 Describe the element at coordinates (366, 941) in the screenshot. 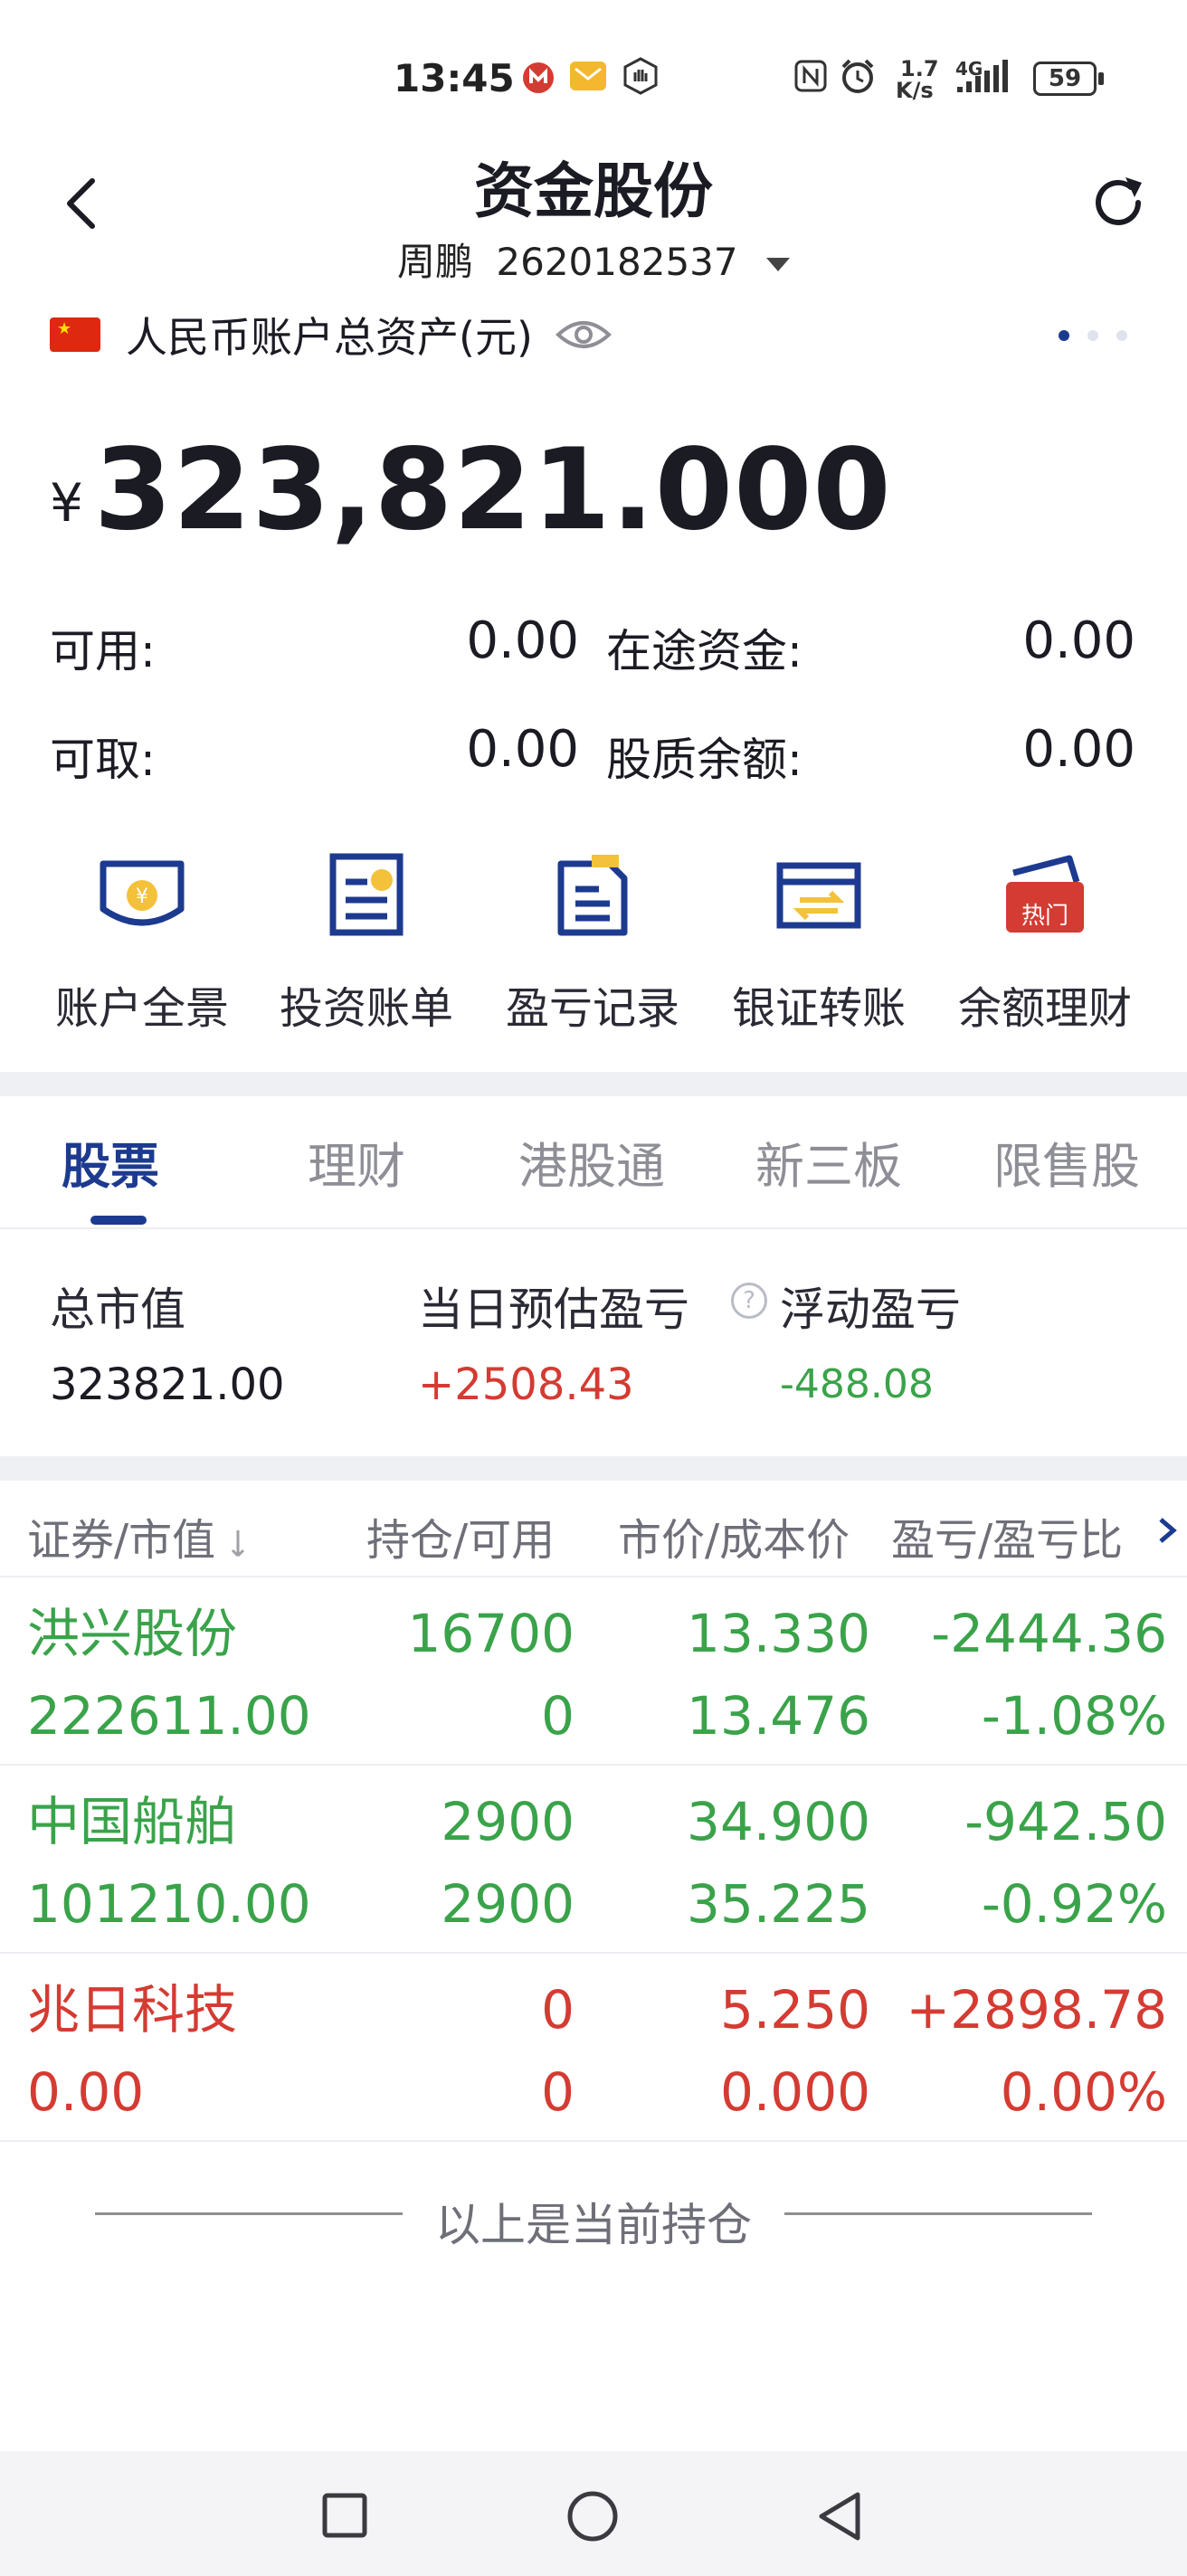

I see `shortcut-investment-bill: 投资账单` at that location.